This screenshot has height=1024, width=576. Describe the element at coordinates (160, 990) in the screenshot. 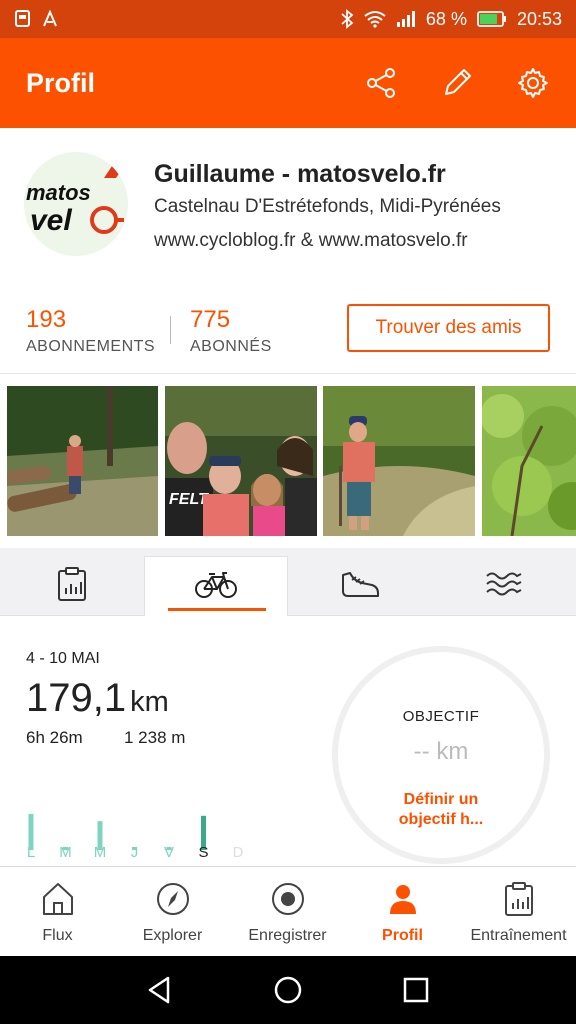

I see `back-icon` at that location.